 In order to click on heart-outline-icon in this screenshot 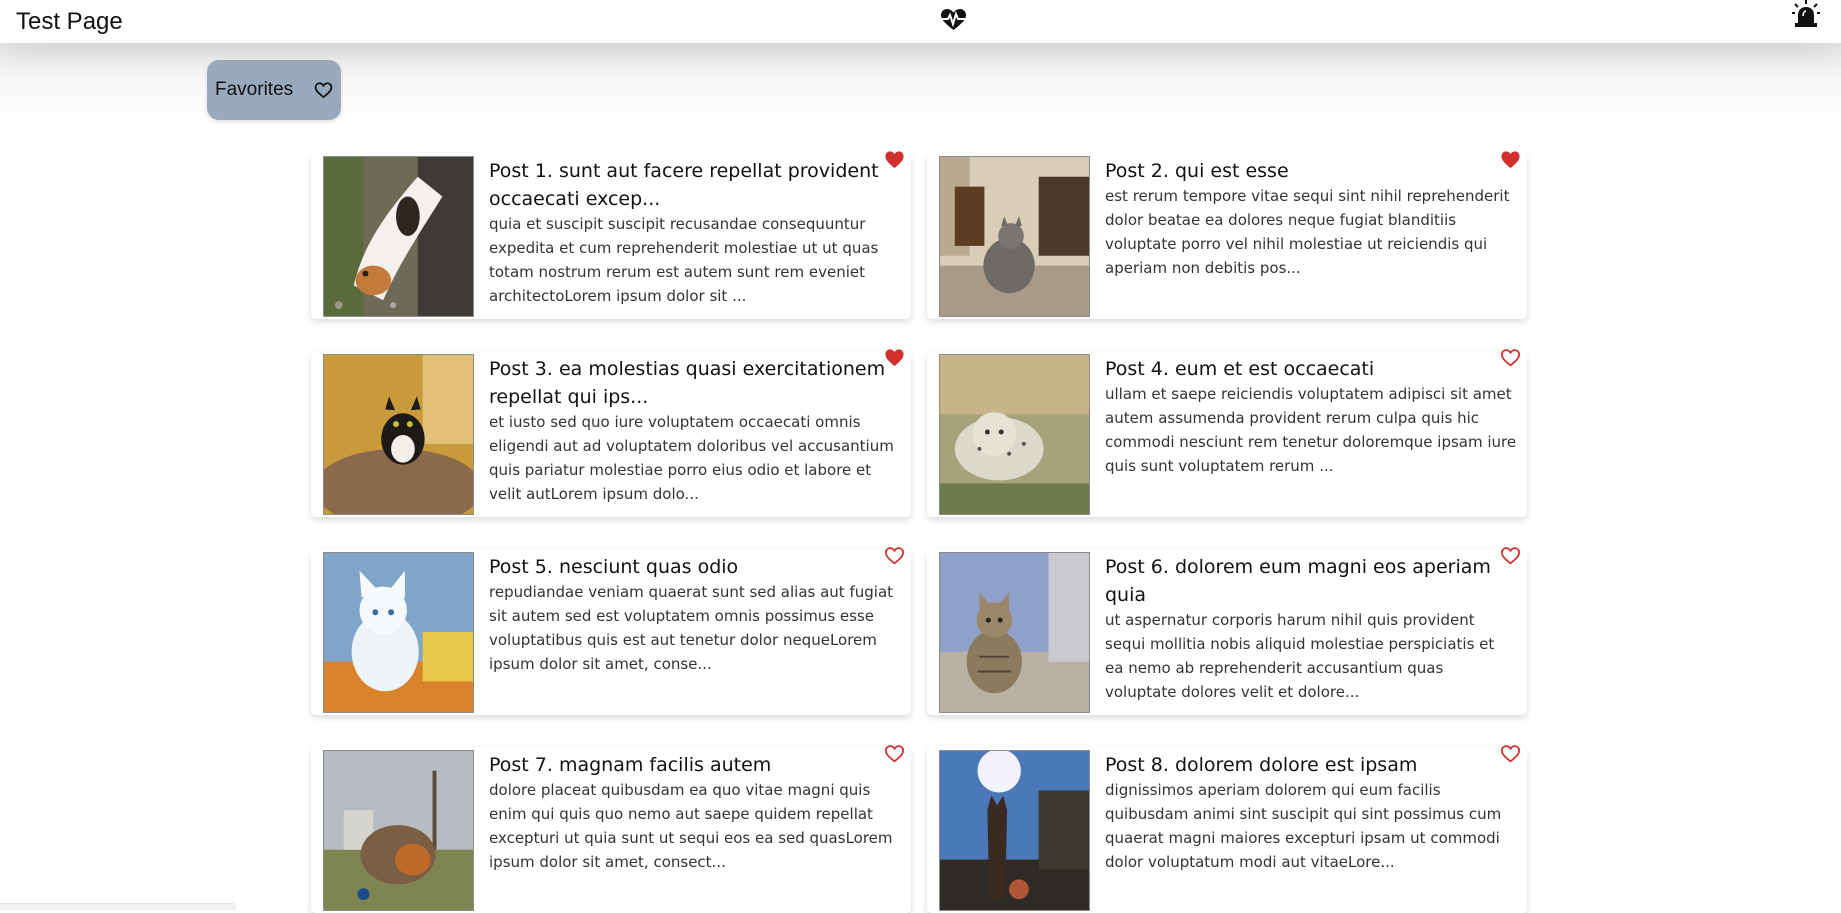, I will do `click(323, 90)`.